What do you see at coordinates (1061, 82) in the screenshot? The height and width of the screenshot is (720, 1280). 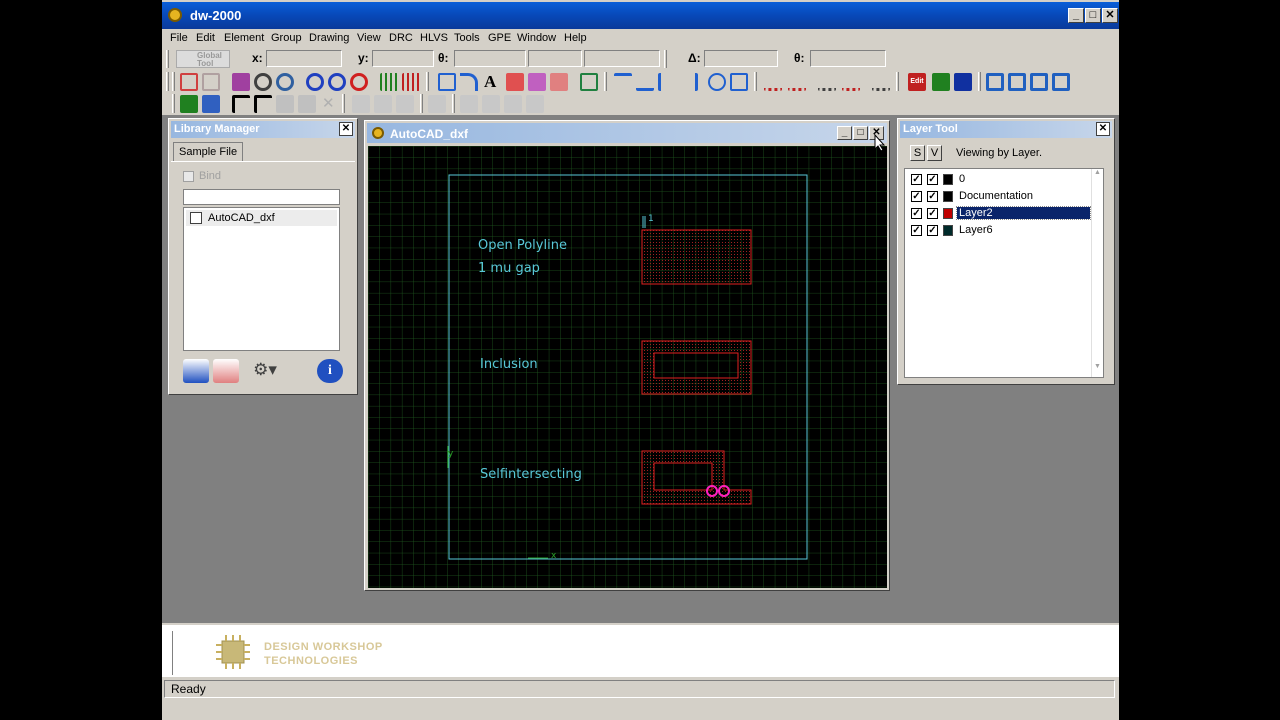 I see `layer-back-icon` at bounding box center [1061, 82].